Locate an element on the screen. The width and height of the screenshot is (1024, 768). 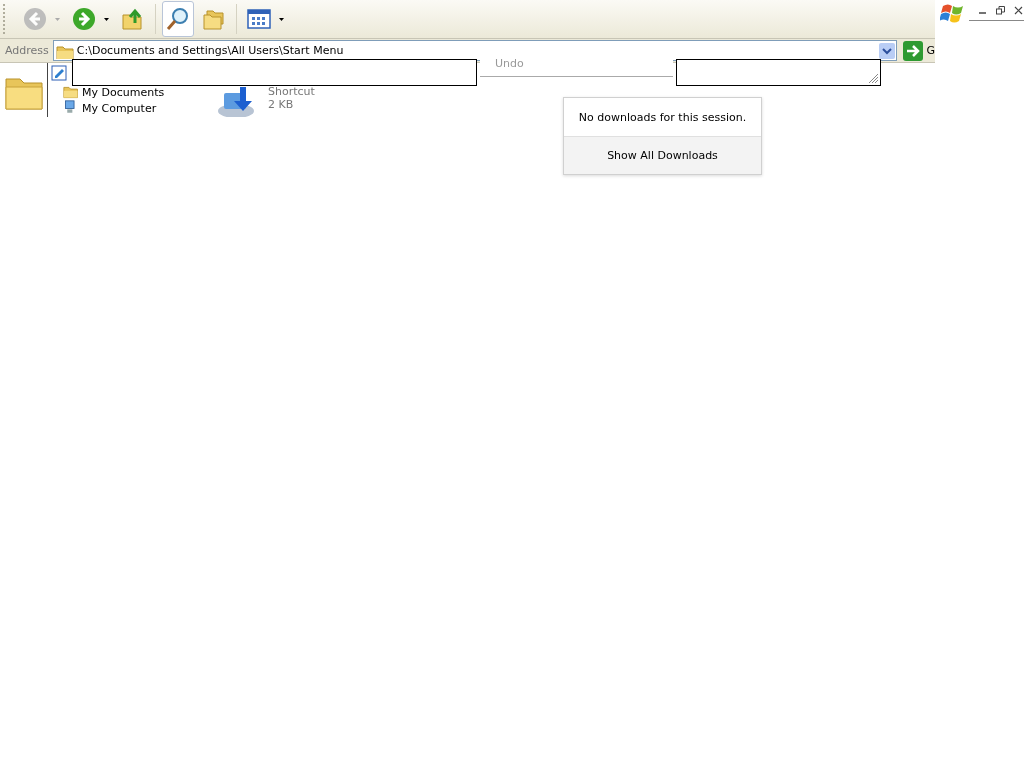
resize-grip-icon is located at coordinates (873, 78).